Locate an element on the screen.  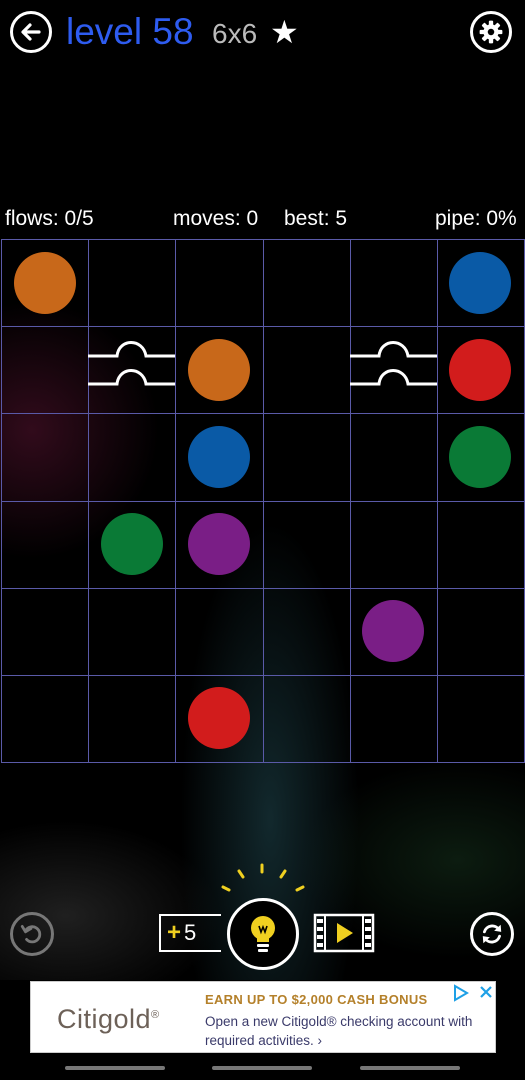
back-button is located at coordinates (31, 32).